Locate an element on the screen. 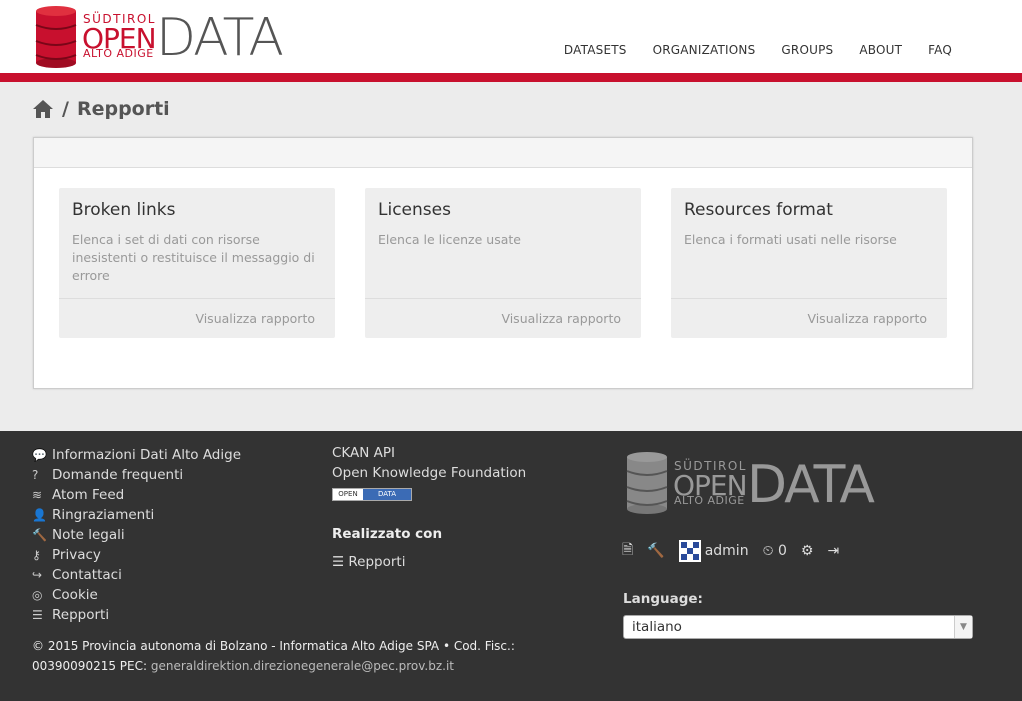  footer-link-thanks: 👤 Ringraziamenti is located at coordinates (136, 515).